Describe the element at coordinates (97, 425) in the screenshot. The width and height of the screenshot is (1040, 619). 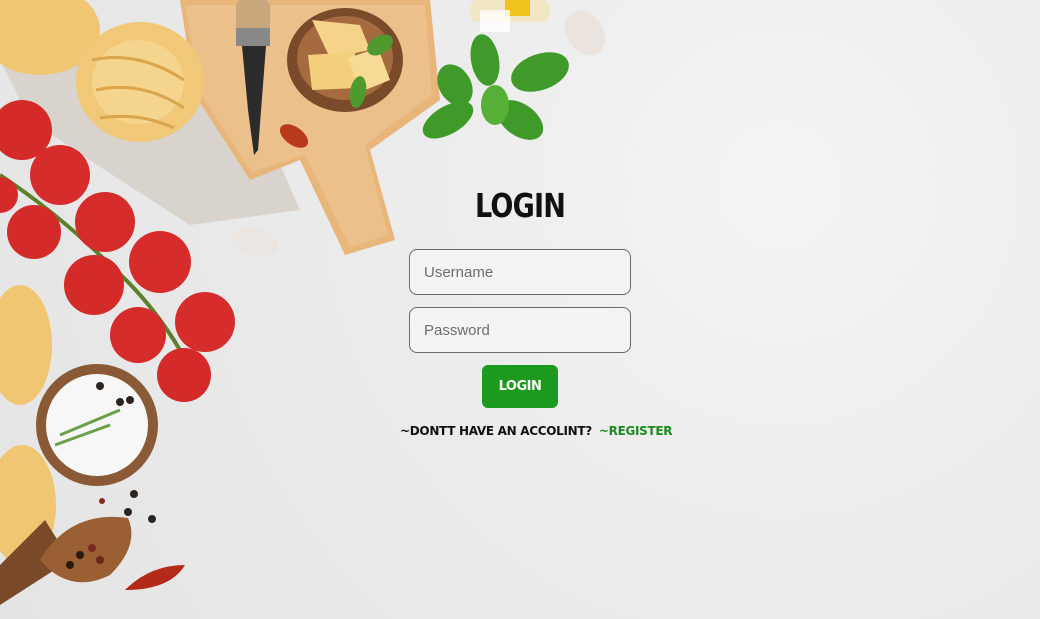
I see `salt-bowl-icon` at that location.